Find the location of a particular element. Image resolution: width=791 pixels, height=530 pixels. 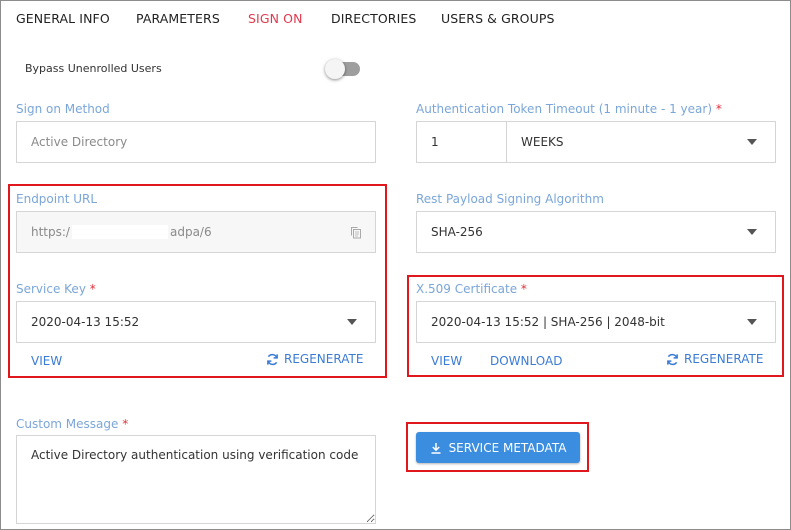

sign-on-method-field: Active Directory is located at coordinates (196, 142).